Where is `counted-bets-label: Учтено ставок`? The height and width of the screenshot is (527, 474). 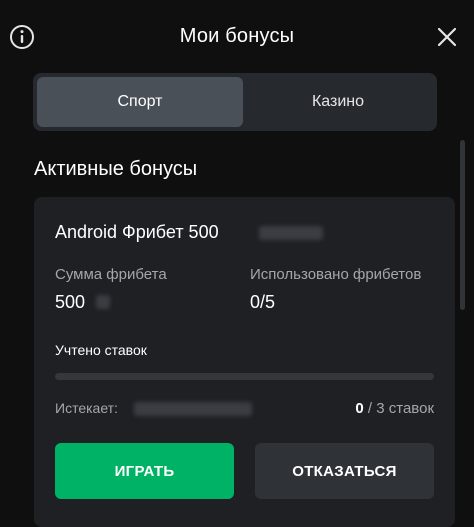
counted-bets-label: Учтено ставок is located at coordinates (101, 350).